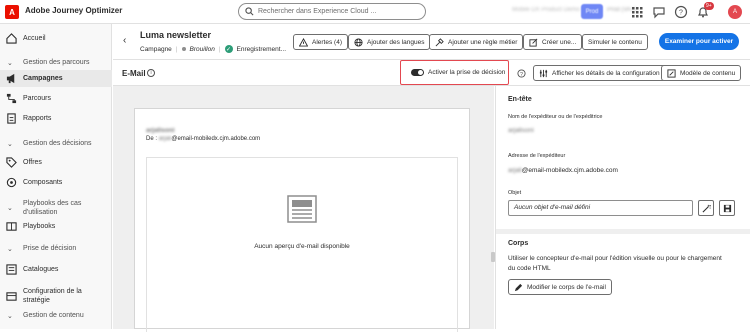 The width and height of the screenshot is (750, 332). What do you see at coordinates (671, 73) in the screenshot?
I see `template-icon` at bounding box center [671, 73].